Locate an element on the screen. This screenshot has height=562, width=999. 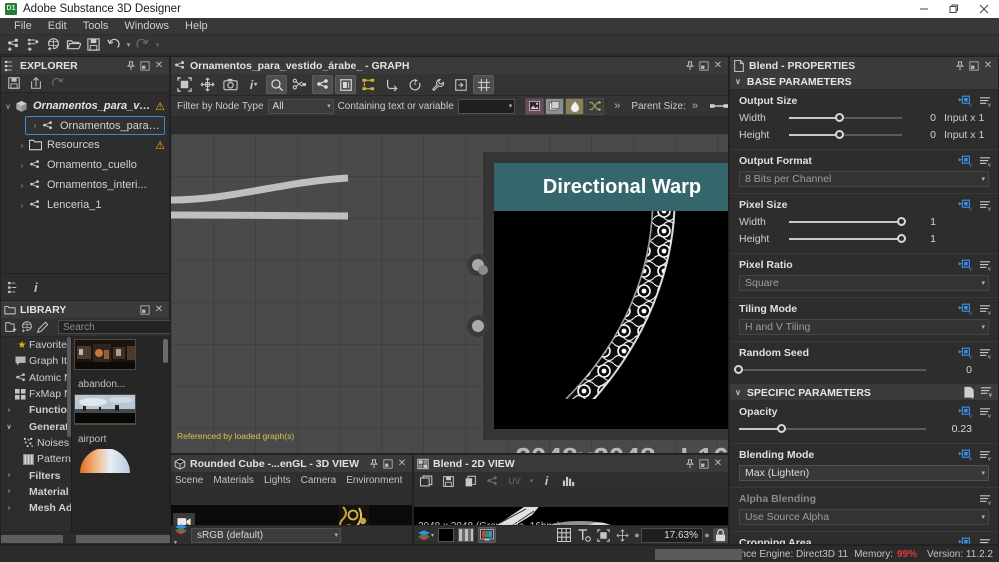
list-item: airport is located at coordinates (121, 419).